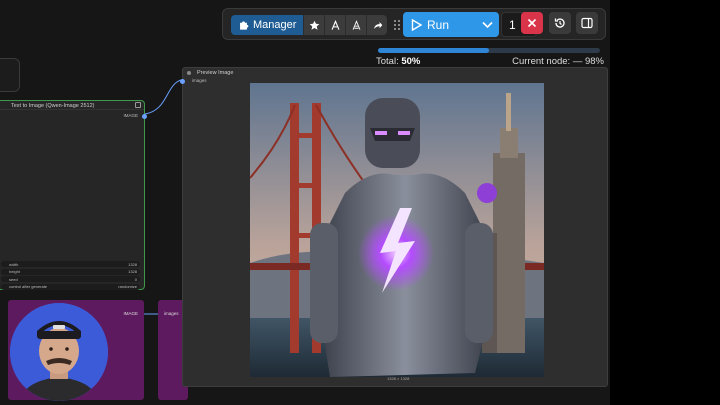  I want to click on grip-icon, so click(397, 25).